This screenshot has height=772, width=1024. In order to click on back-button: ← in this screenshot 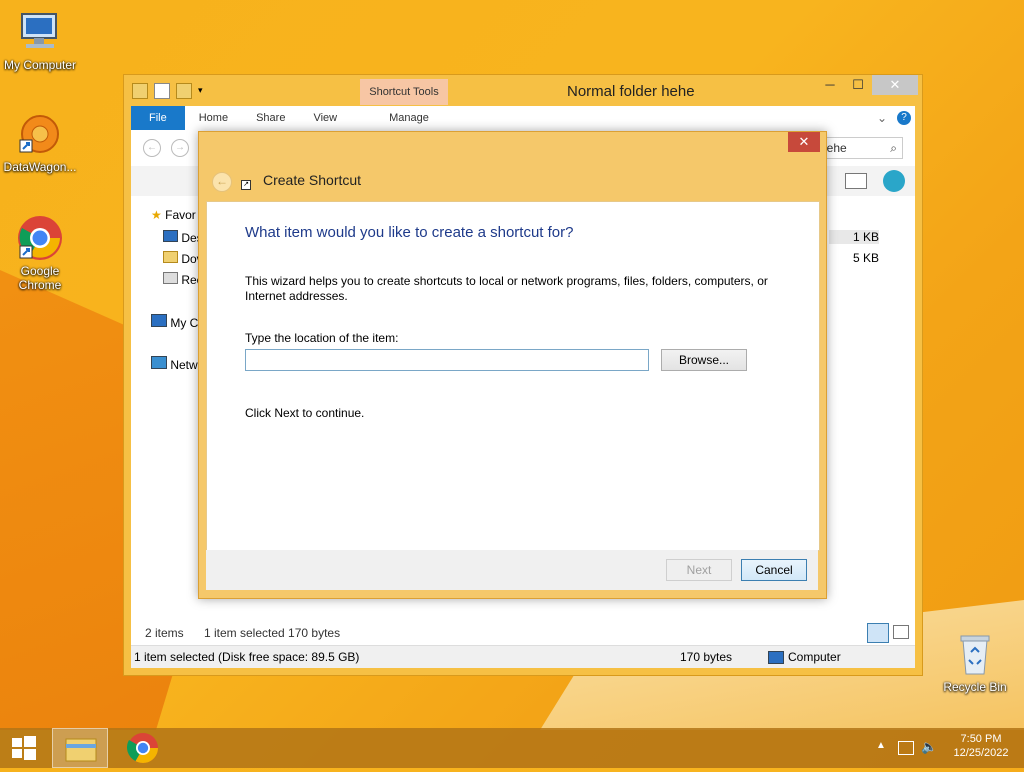, I will do `click(152, 148)`.